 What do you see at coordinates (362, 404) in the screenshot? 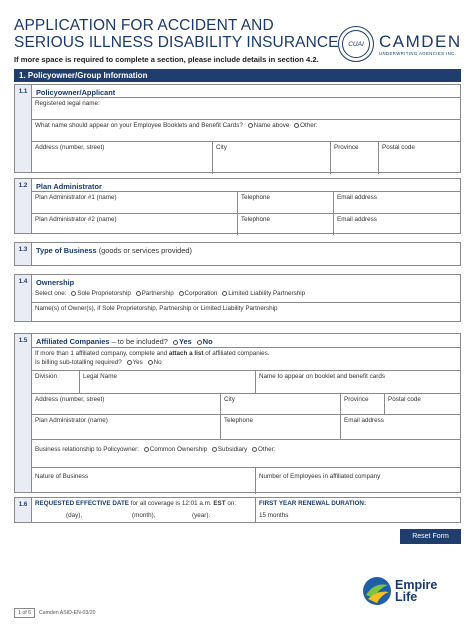
I see `affiliate-province-field: Province` at bounding box center [362, 404].